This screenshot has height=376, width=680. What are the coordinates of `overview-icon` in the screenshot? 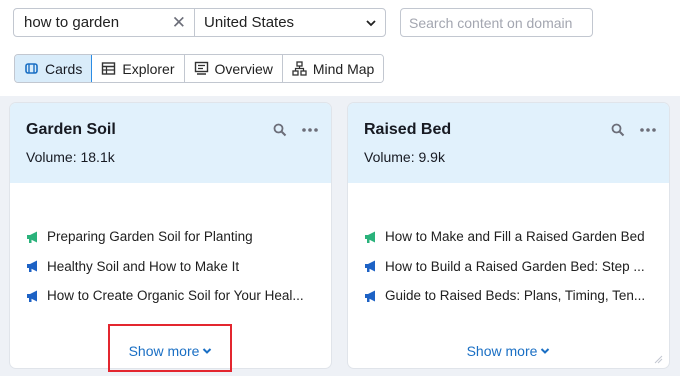 It's located at (201, 68).